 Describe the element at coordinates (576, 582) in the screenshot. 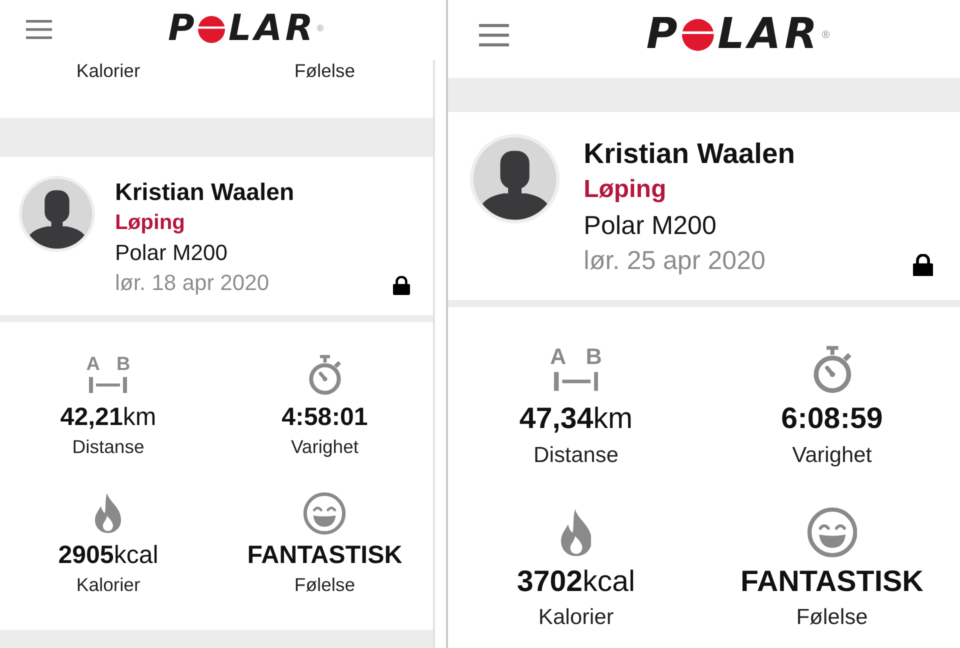

I see `stat-value: 3702kcal` at that location.